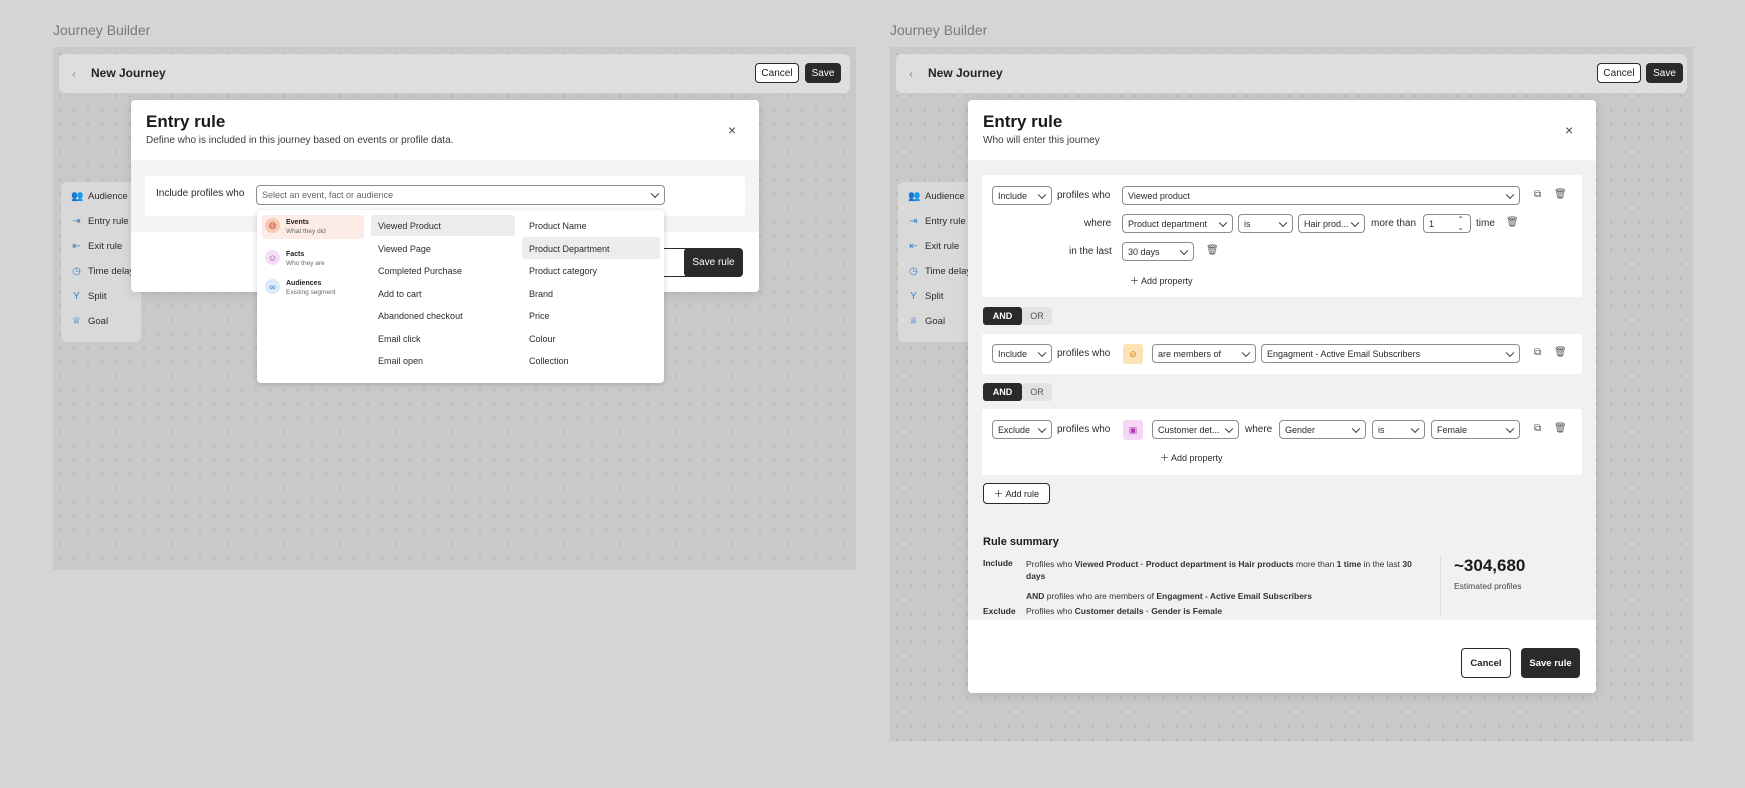 The width and height of the screenshot is (1745, 788). I want to click on event-option: Email open, so click(400, 361).